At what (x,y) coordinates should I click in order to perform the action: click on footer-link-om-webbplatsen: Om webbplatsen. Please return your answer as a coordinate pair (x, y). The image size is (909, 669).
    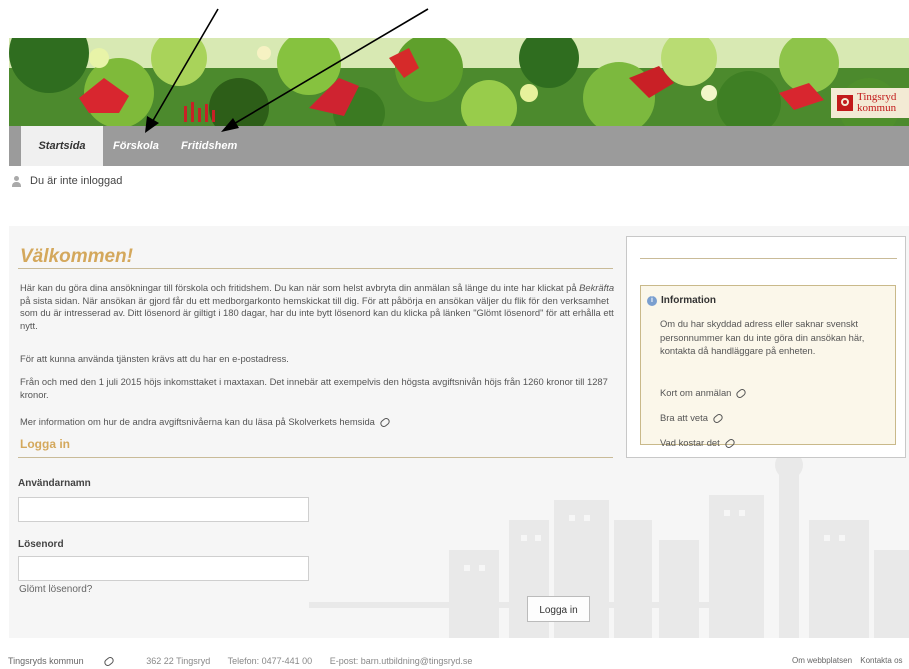
    Looking at the image, I should click on (822, 660).